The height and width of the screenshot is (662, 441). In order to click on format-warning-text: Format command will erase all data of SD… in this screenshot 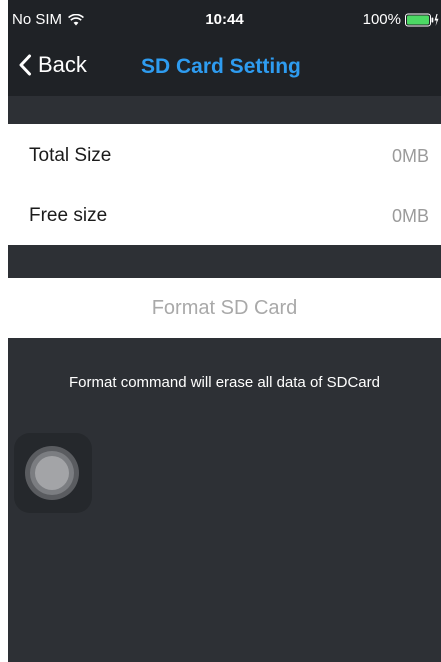, I will do `click(224, 382)`.